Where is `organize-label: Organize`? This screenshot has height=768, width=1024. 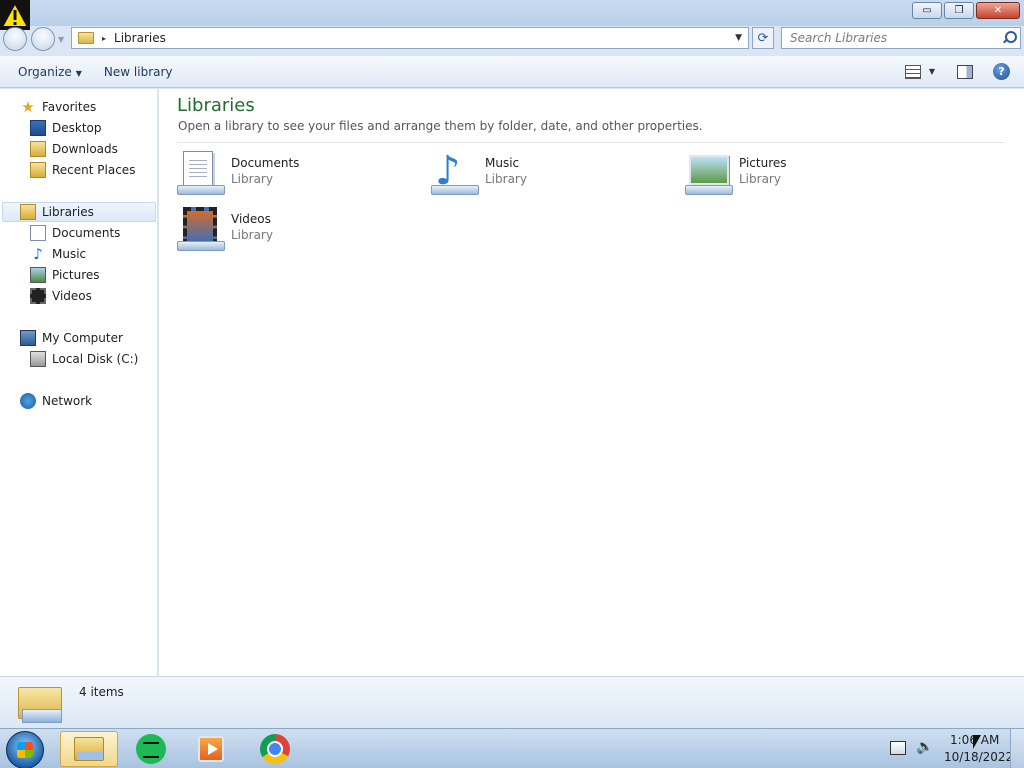 organize-label: Organize is located at coordinates (45, 71).